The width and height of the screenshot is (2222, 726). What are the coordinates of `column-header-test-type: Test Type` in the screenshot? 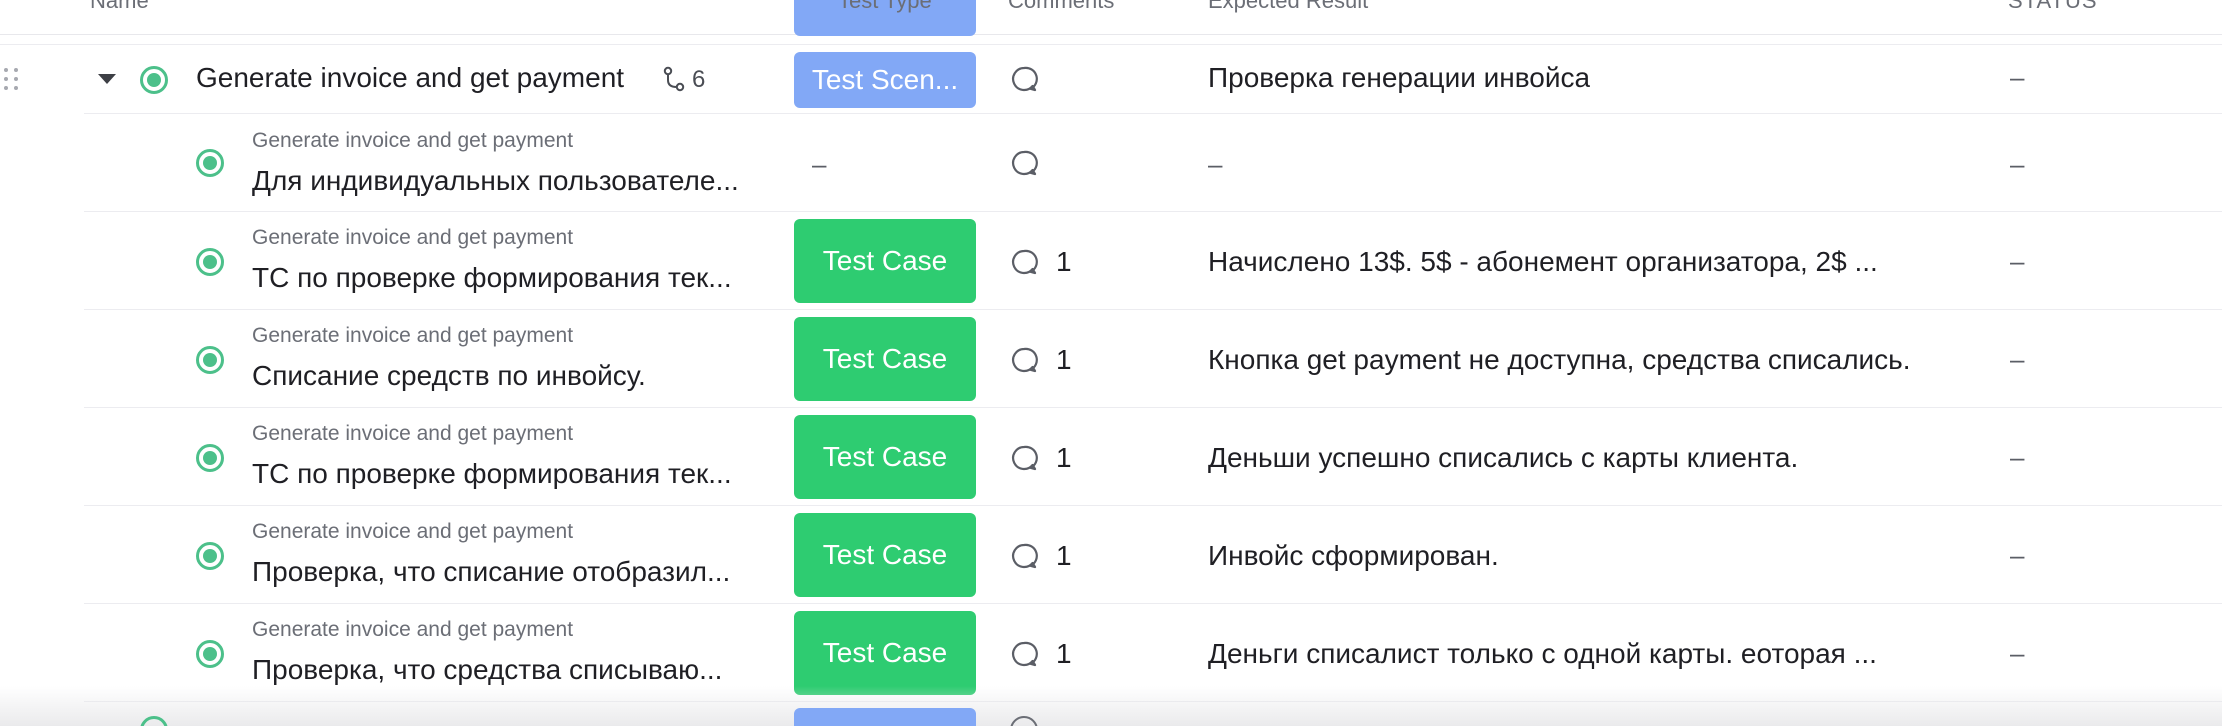 It's located at (885, 7).